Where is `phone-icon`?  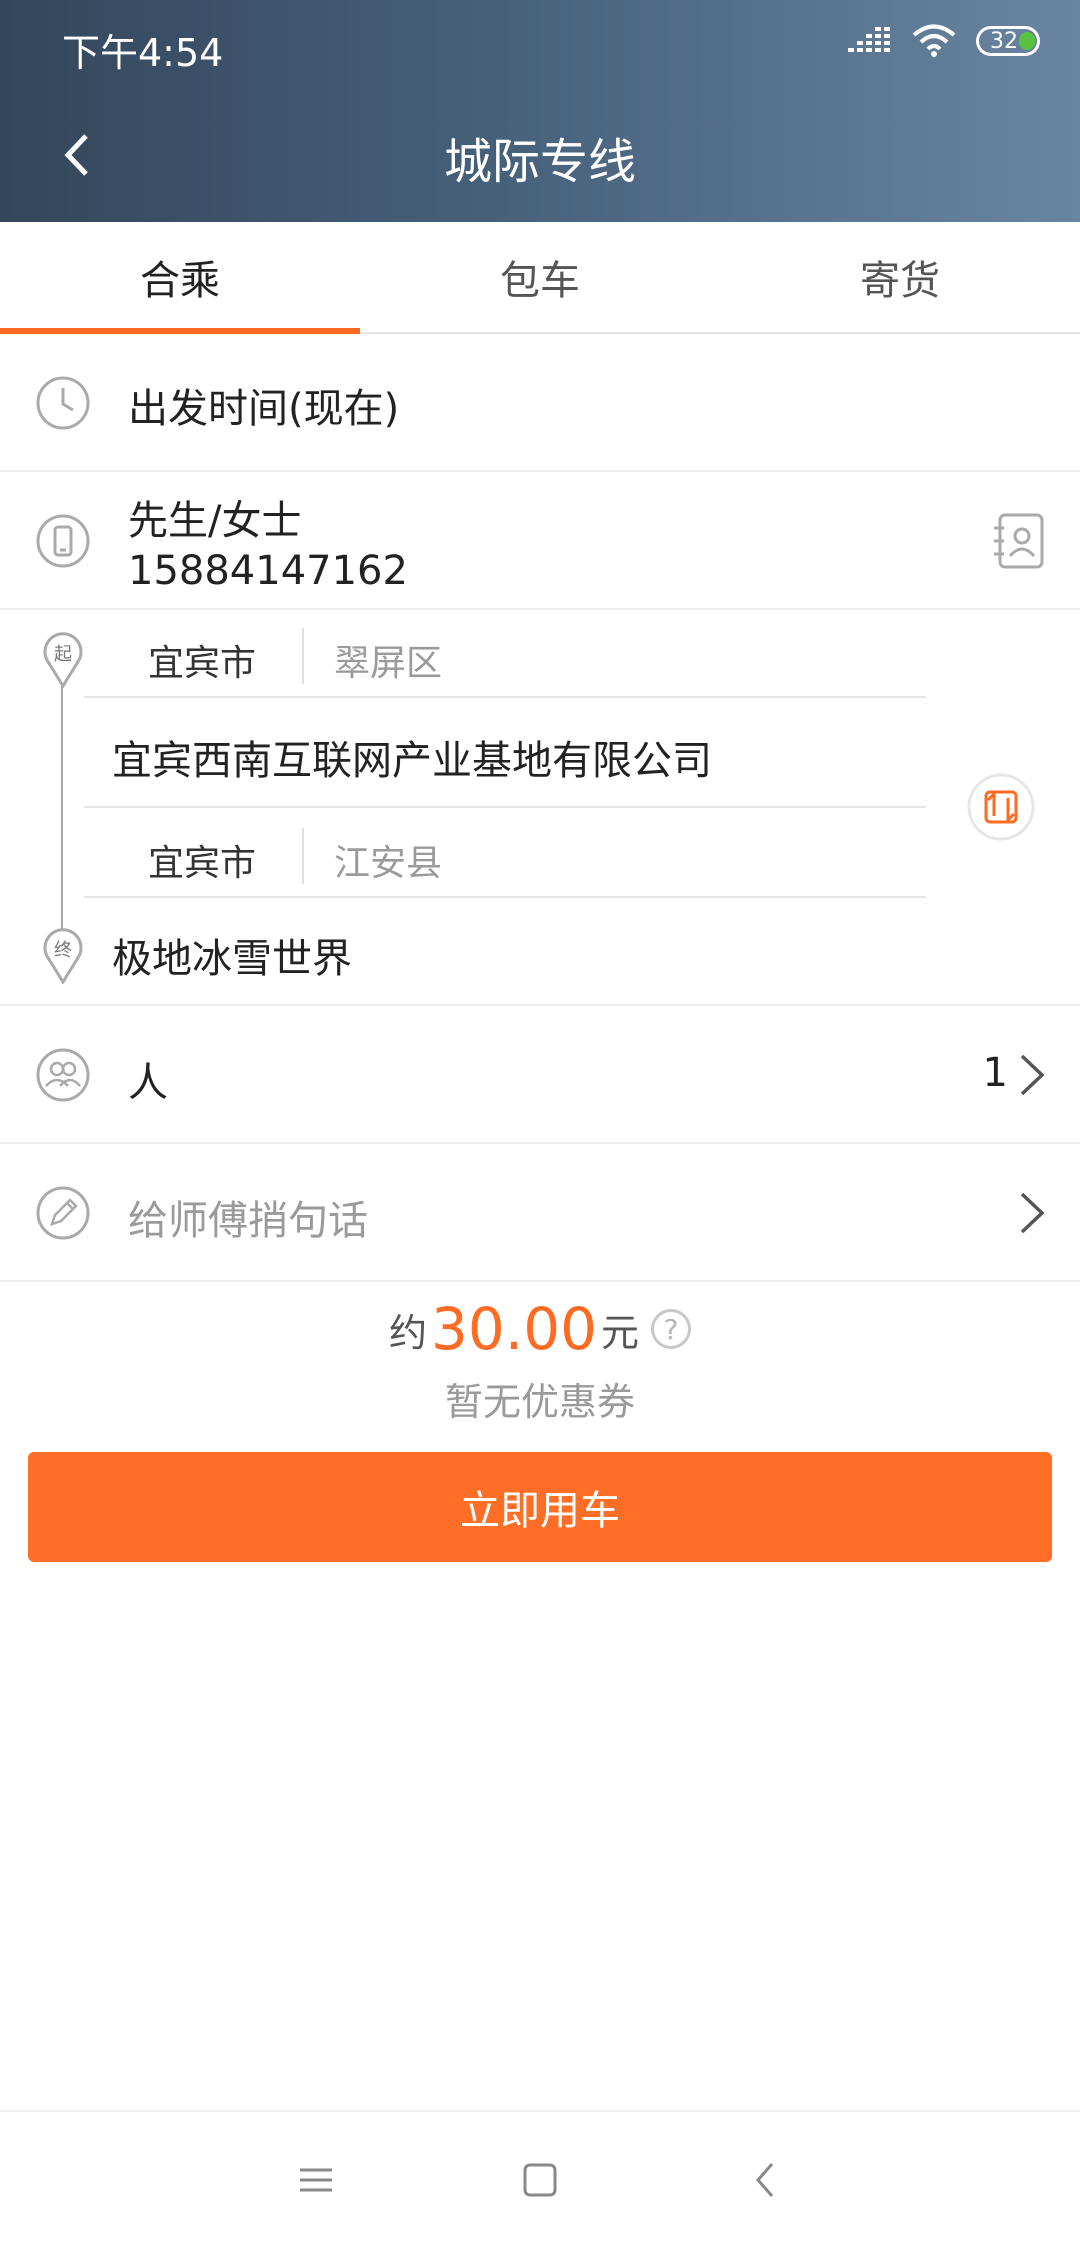 phone-icon is located at coordinates (63, 541).